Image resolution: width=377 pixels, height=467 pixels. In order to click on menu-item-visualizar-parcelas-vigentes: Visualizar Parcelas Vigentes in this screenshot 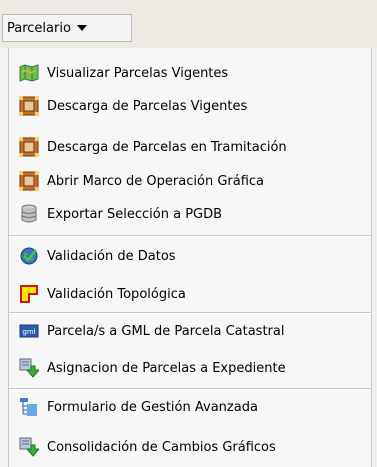, I will do `click(190, 73)`.